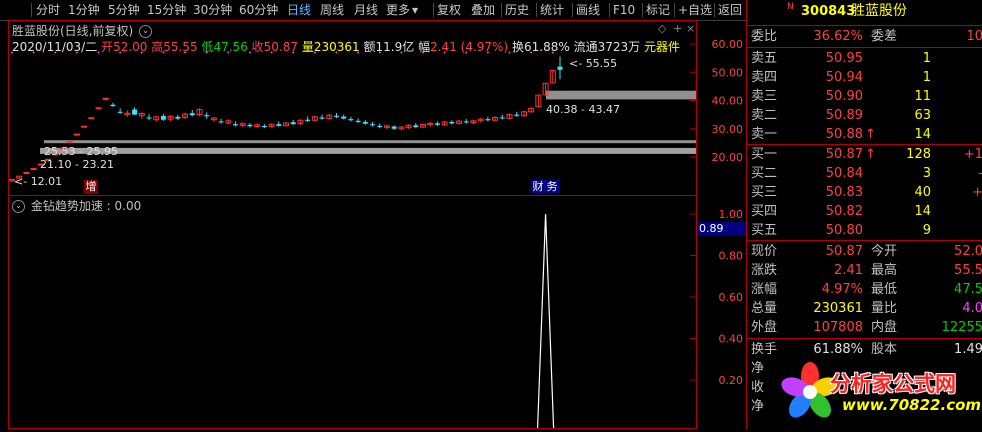  I want to click on float-value: 3723万, so click(619, 47).